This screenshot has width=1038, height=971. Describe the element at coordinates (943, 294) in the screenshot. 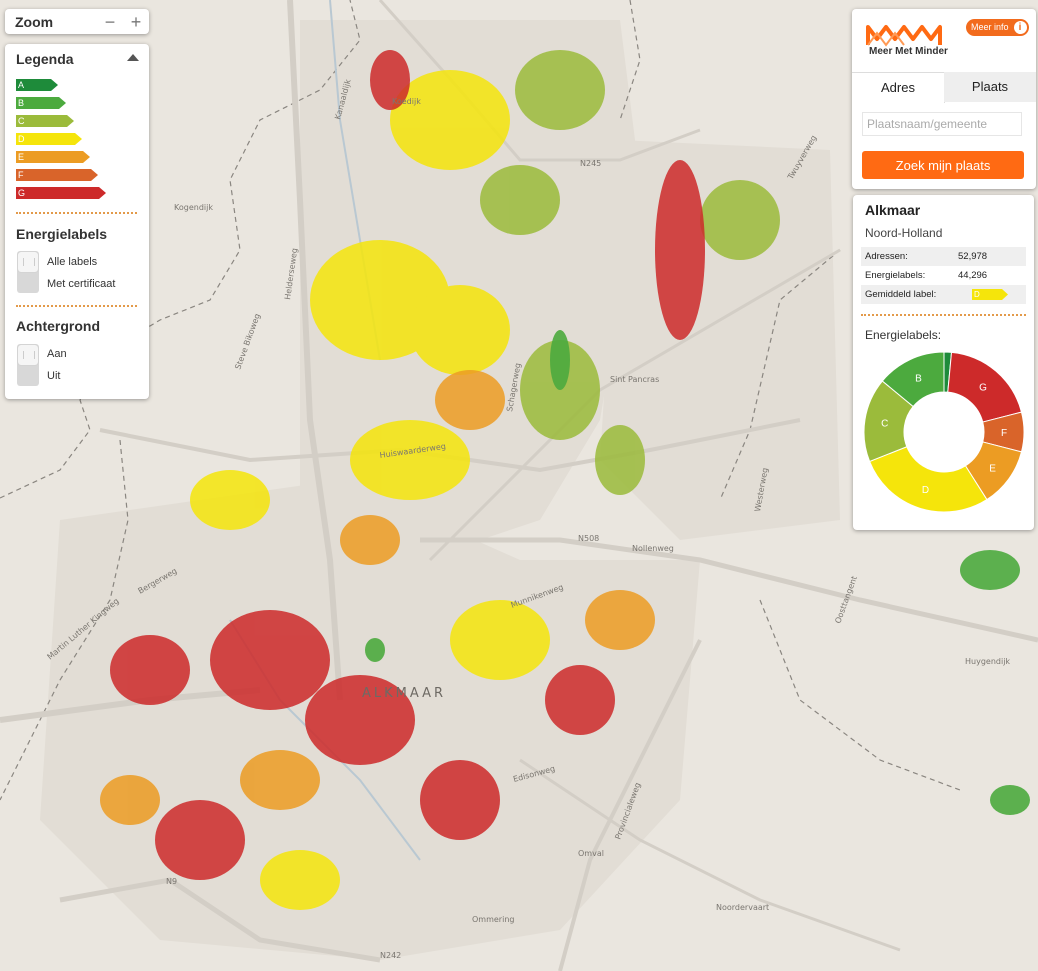

I see `stat-row-gemiddeld: Gemiddeld label: D` at that location.